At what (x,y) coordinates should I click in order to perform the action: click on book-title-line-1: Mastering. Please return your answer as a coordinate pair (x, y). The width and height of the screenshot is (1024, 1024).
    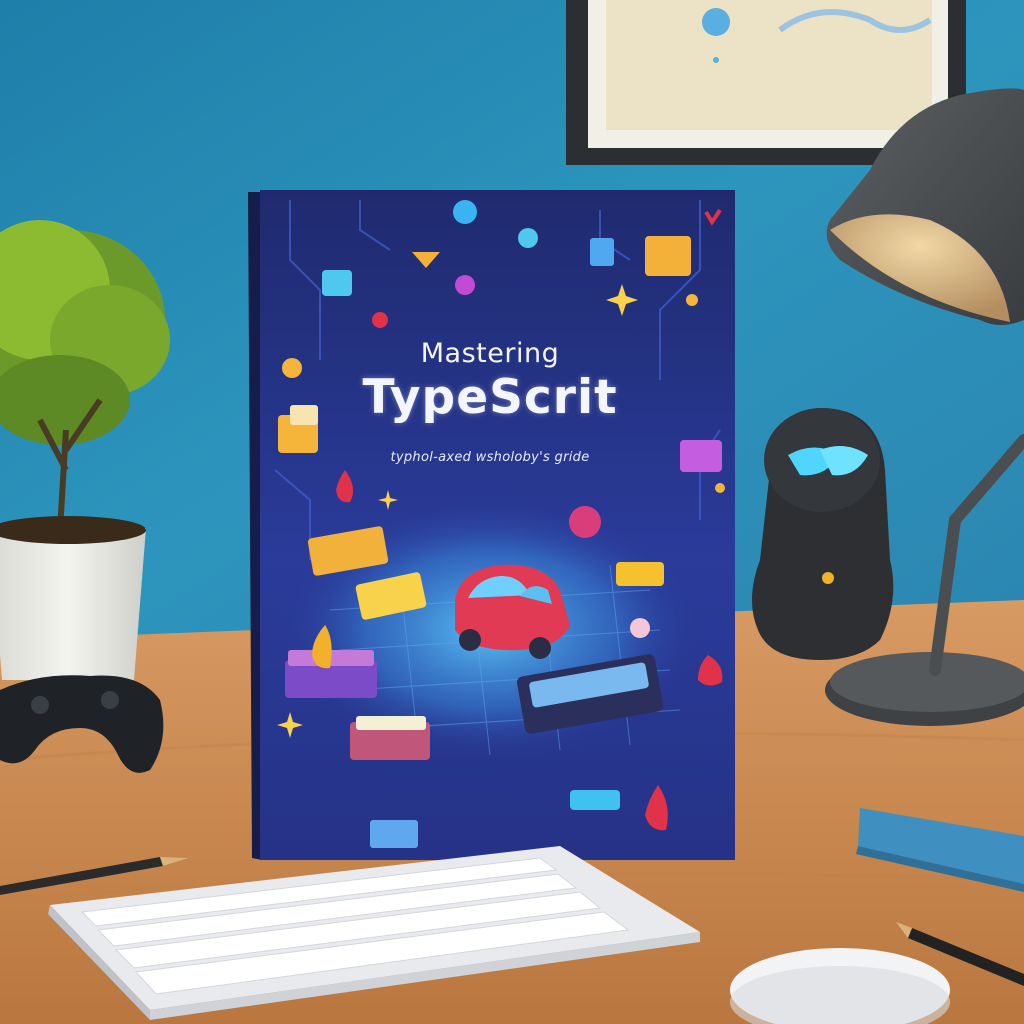
    Looking at the image, I should click on (490, 353).